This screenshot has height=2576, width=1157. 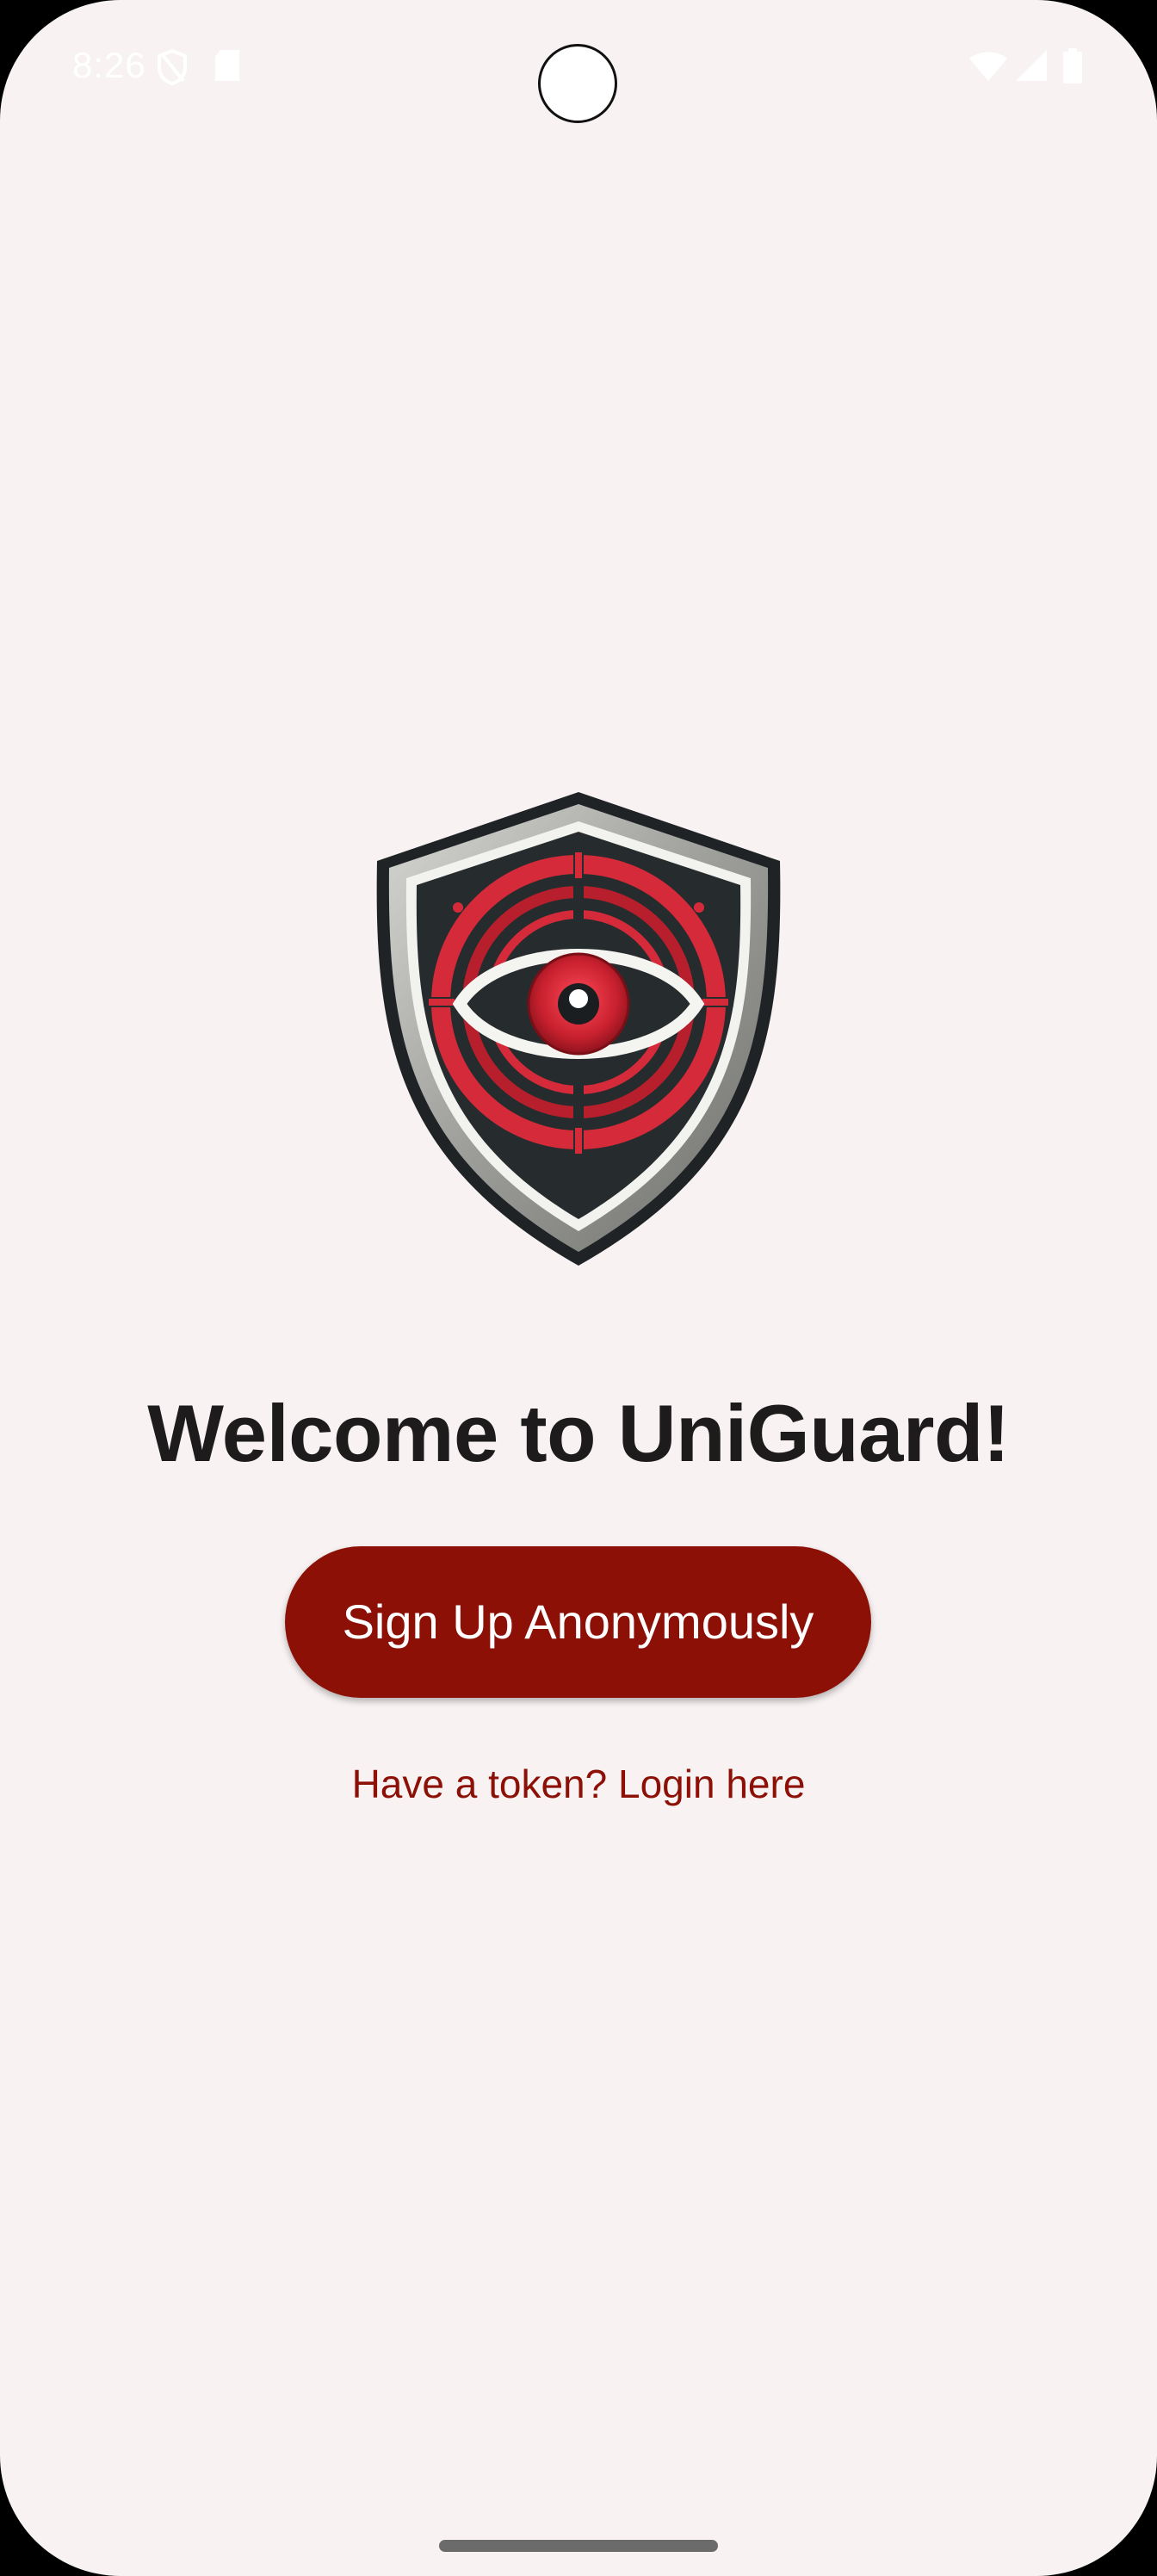 I want to click on battery-icon, so click(x=1072, y=68).